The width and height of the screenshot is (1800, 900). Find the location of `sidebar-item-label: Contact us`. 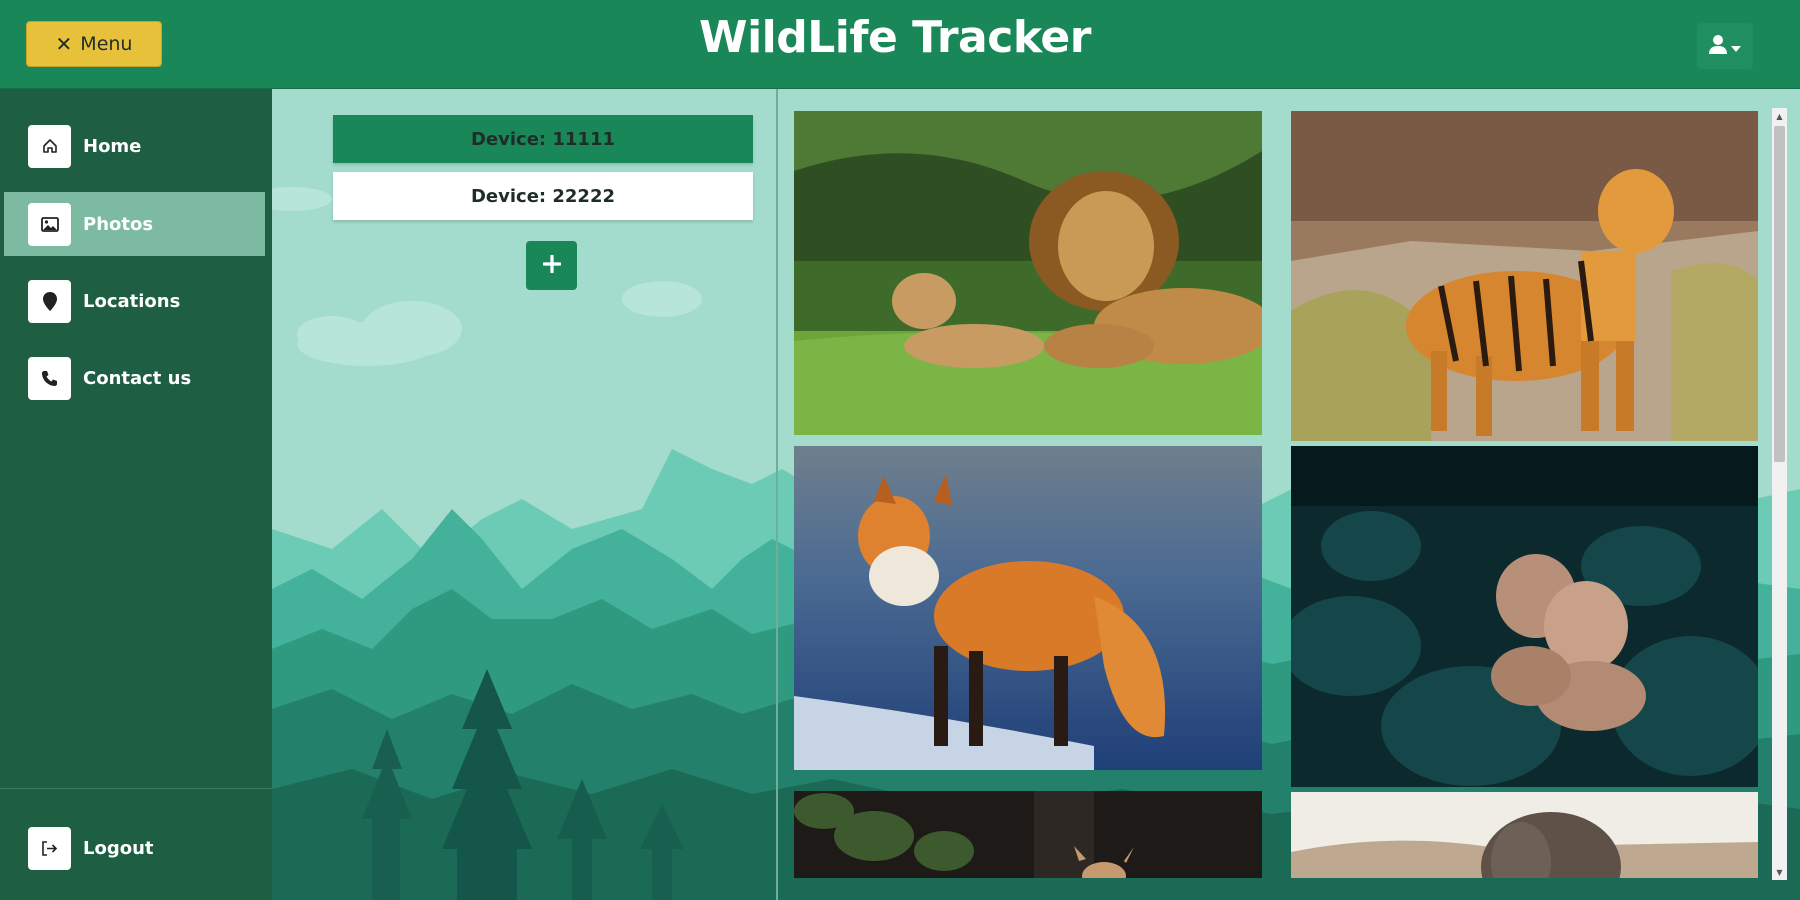

sidebar-item-label: Contact us is located at coordinates (137, 378).